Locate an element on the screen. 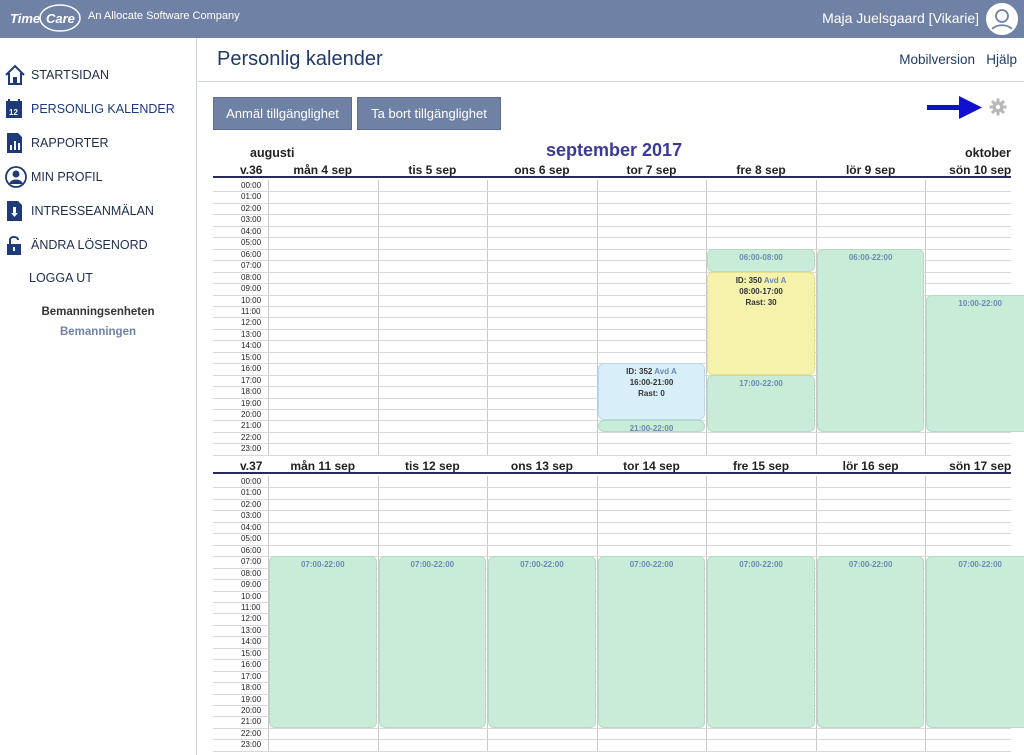 The height and width of the screenshot is (755, 1024). mobile-version-link: Mobilversion is located at coordinates (937, 59).